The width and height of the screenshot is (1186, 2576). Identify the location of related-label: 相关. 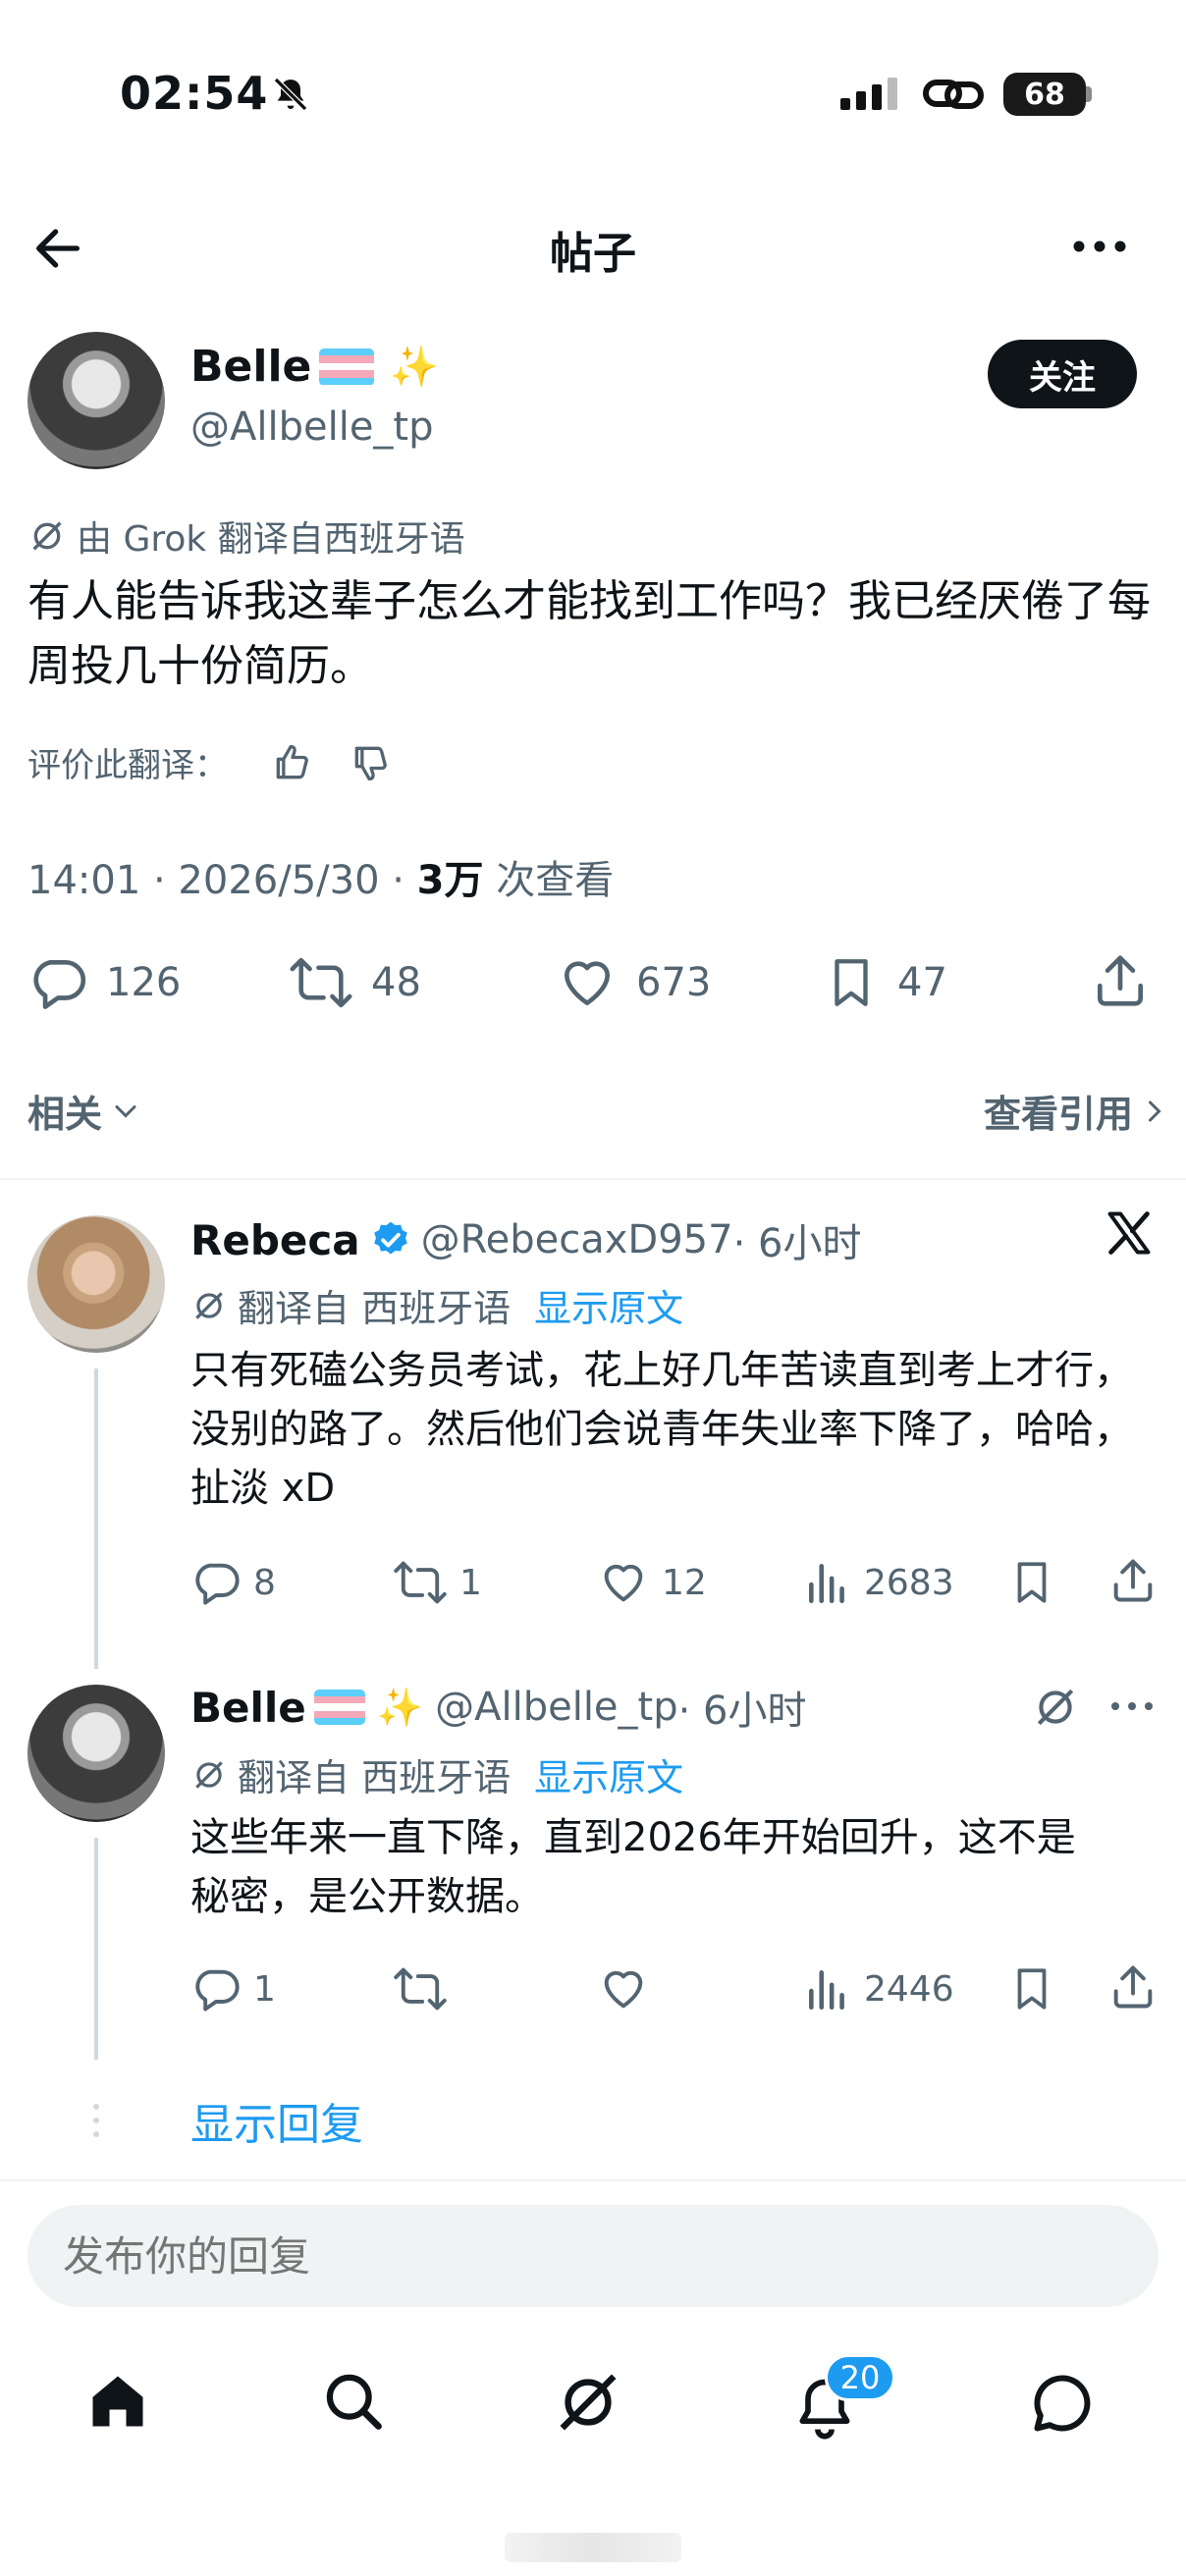
(65, 1114).